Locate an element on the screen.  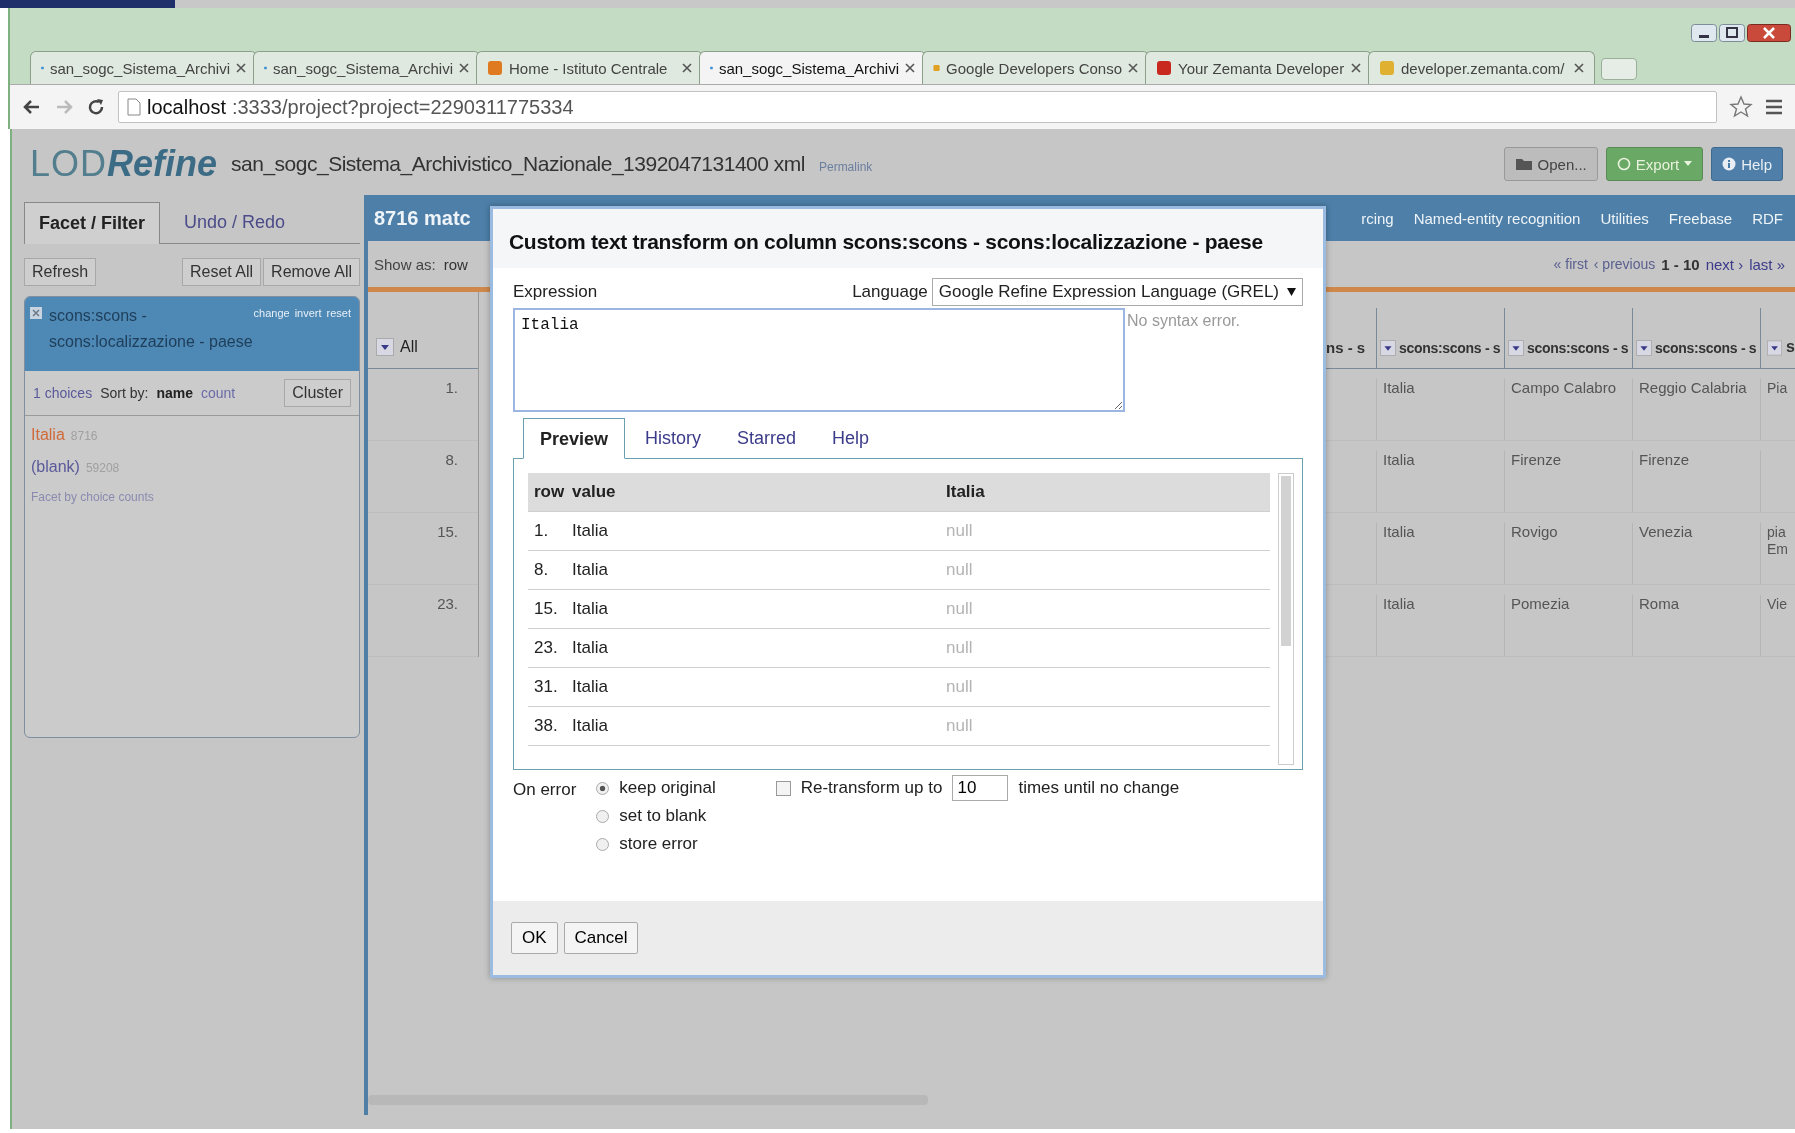
expression-label: Expression is located at coordinates (555, 292).